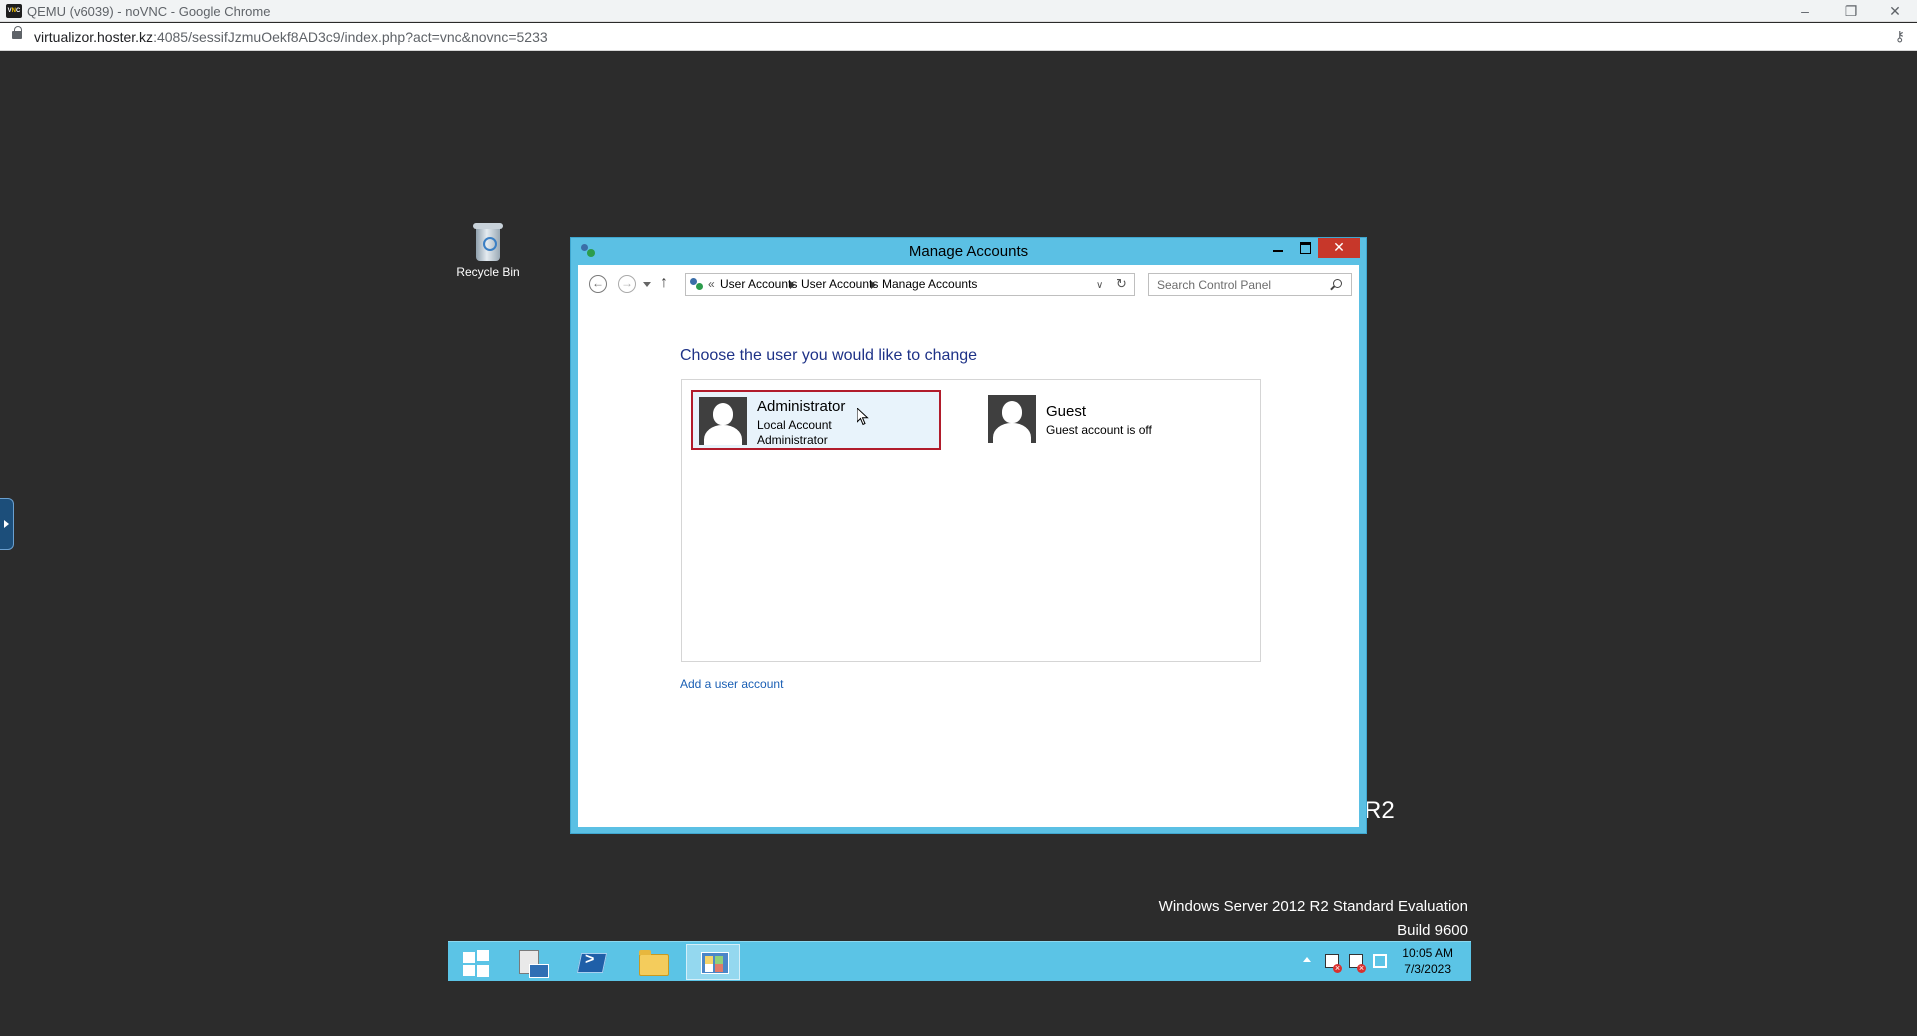  Describe the element at coordinates (1337, 283) in the screenshot. I see `search-icon` at that location.